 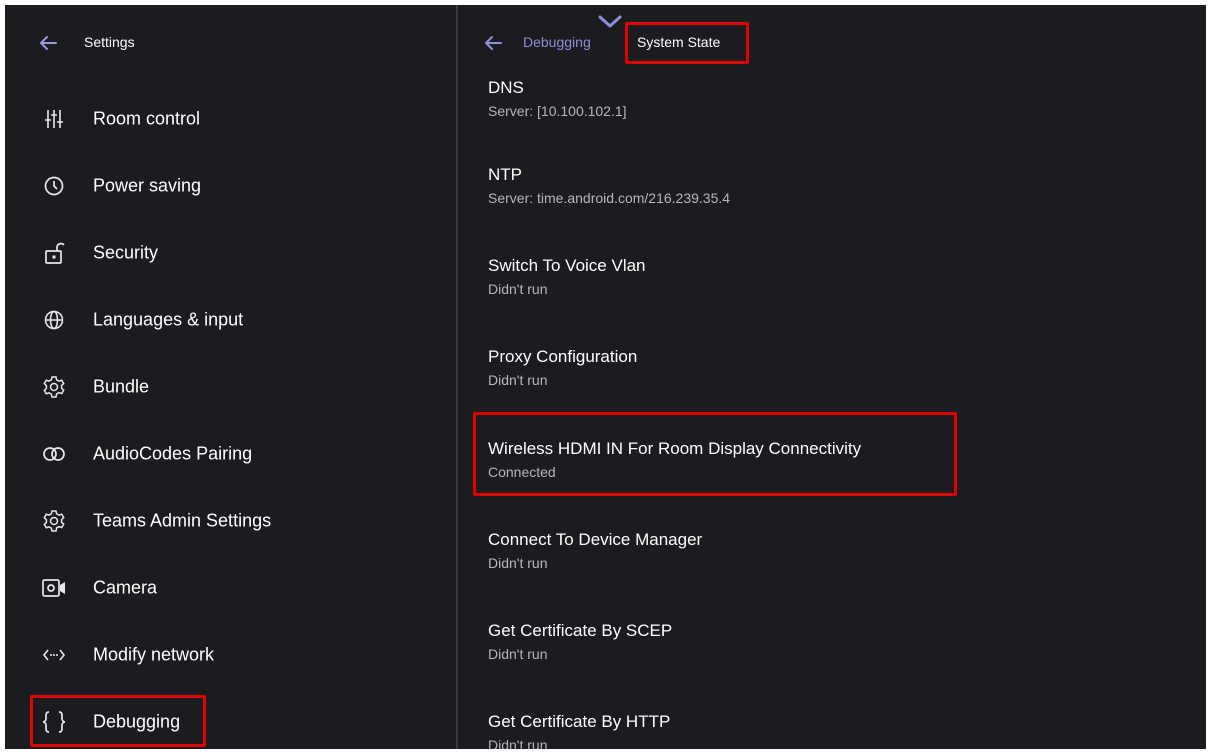 What do you see at coordinates (567, 276) in the screenshot?
I see `list-item: Switch To Voice Vlan Didn't run` at bounding box center [567, 276].